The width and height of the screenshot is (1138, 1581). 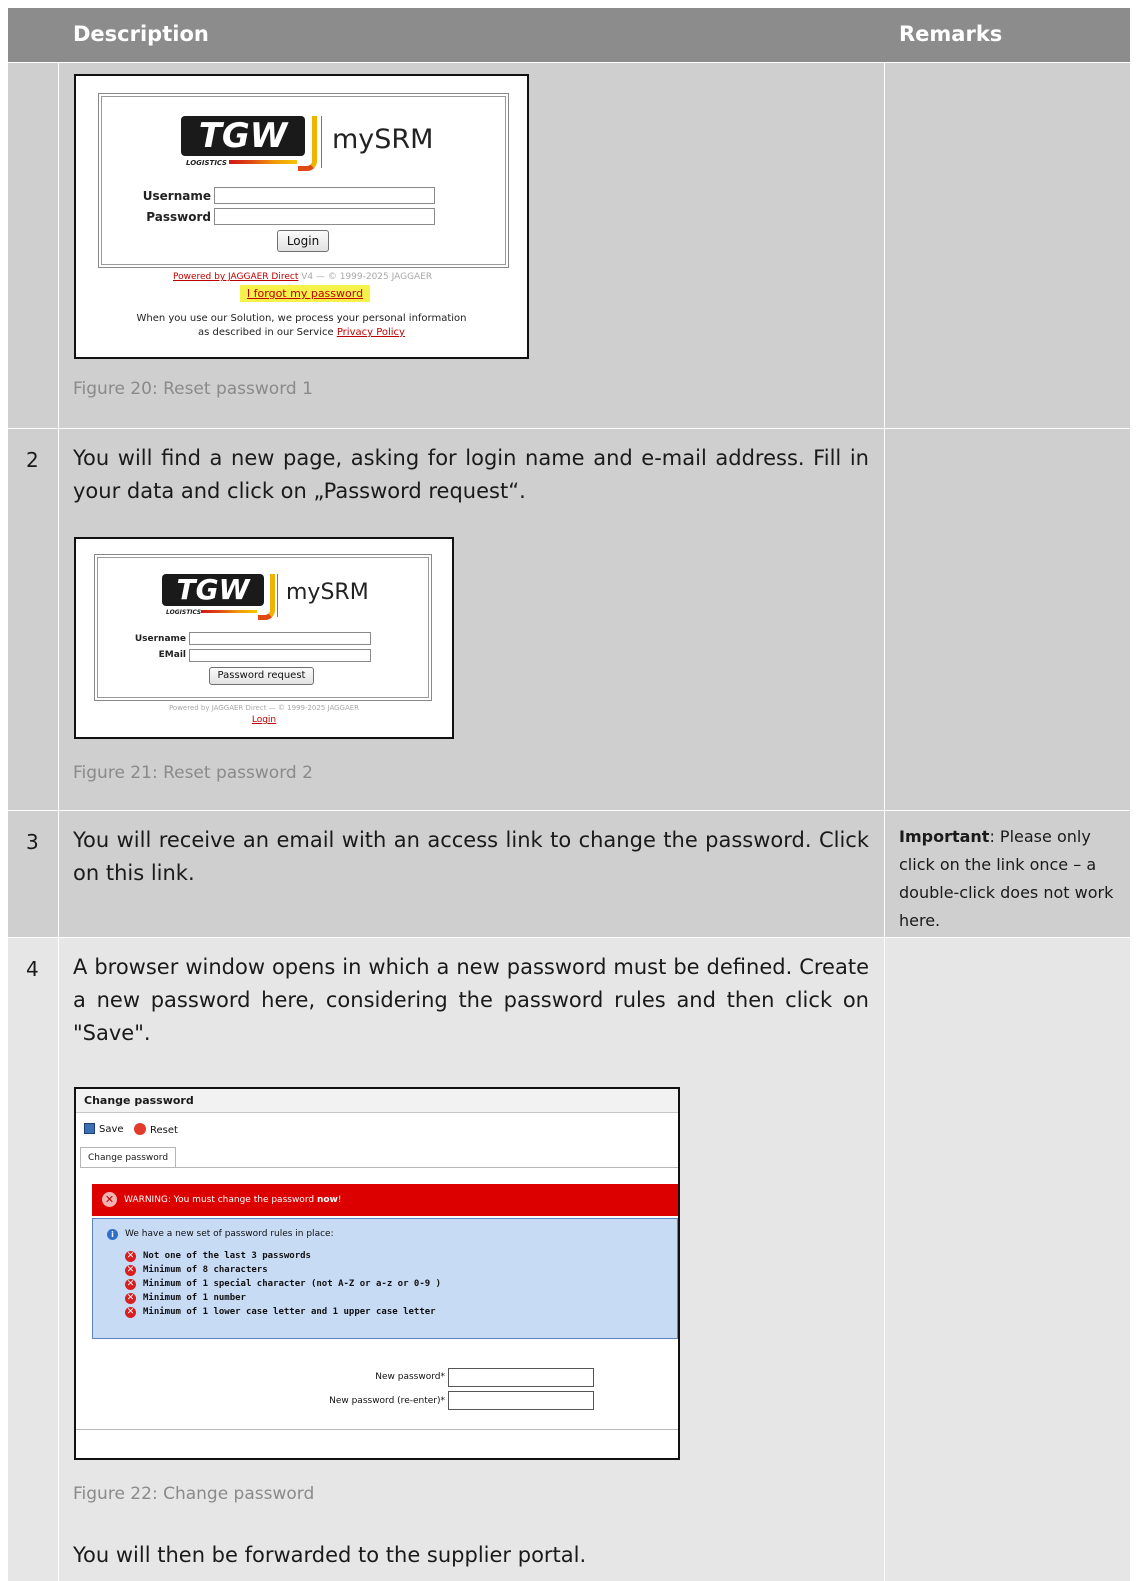 I want to click on save-disk-icon, so click(x=89, y=1128).